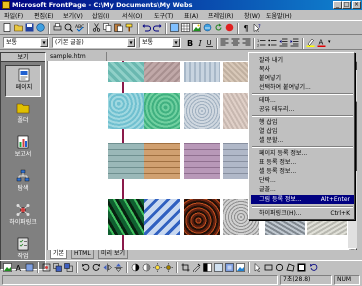 The width and height of the screenshot is (362, 286). What do you see at coordinates (218, 27) in the screenshot?
I see `refresh-icon` at bounding box center [218, 27].